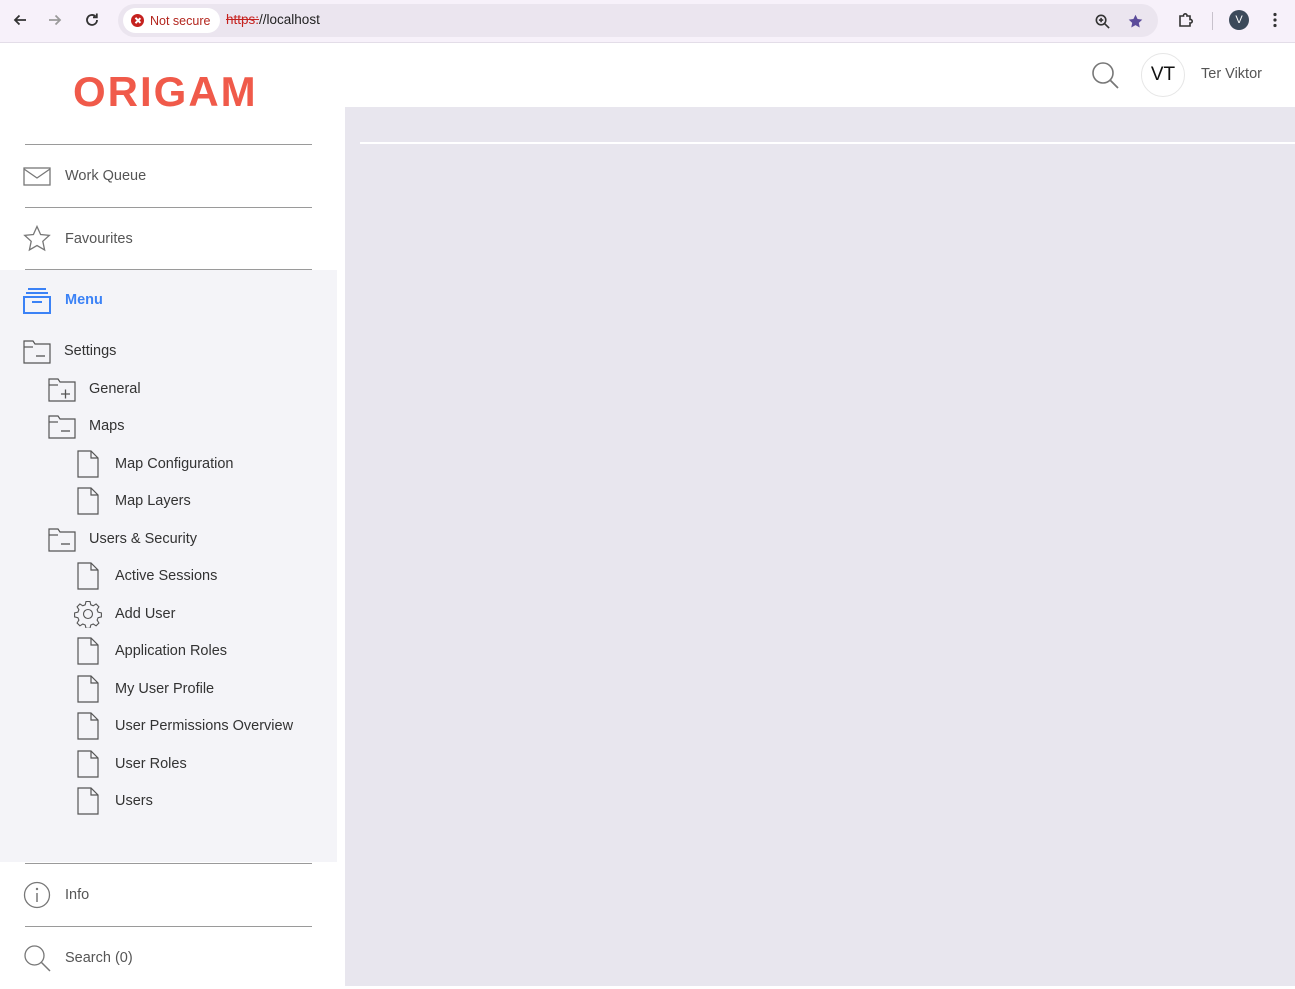  Describe the element at coordinates (168, 176) in the screenshot. I see `sidebar-work-queue: Work Queue` at that location.